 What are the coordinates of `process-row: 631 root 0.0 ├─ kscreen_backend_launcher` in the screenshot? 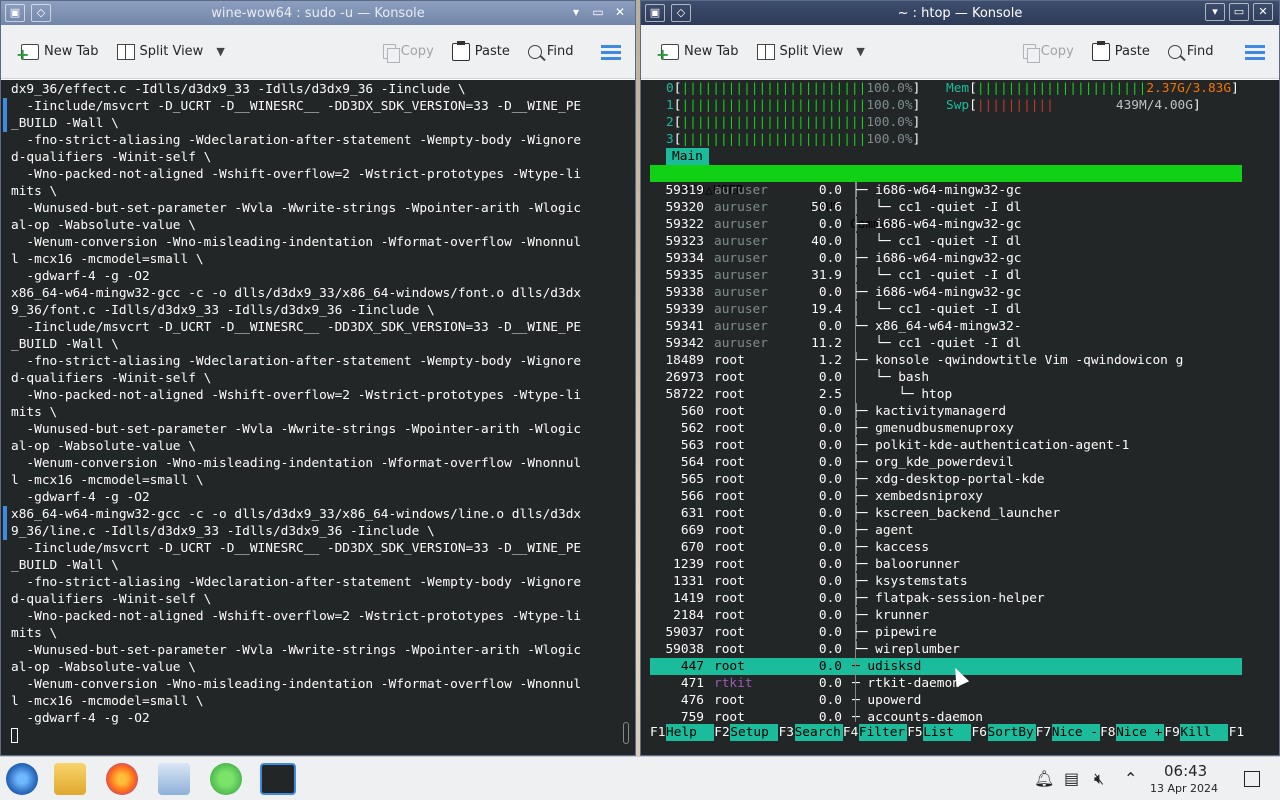 It's located at (950, 513).